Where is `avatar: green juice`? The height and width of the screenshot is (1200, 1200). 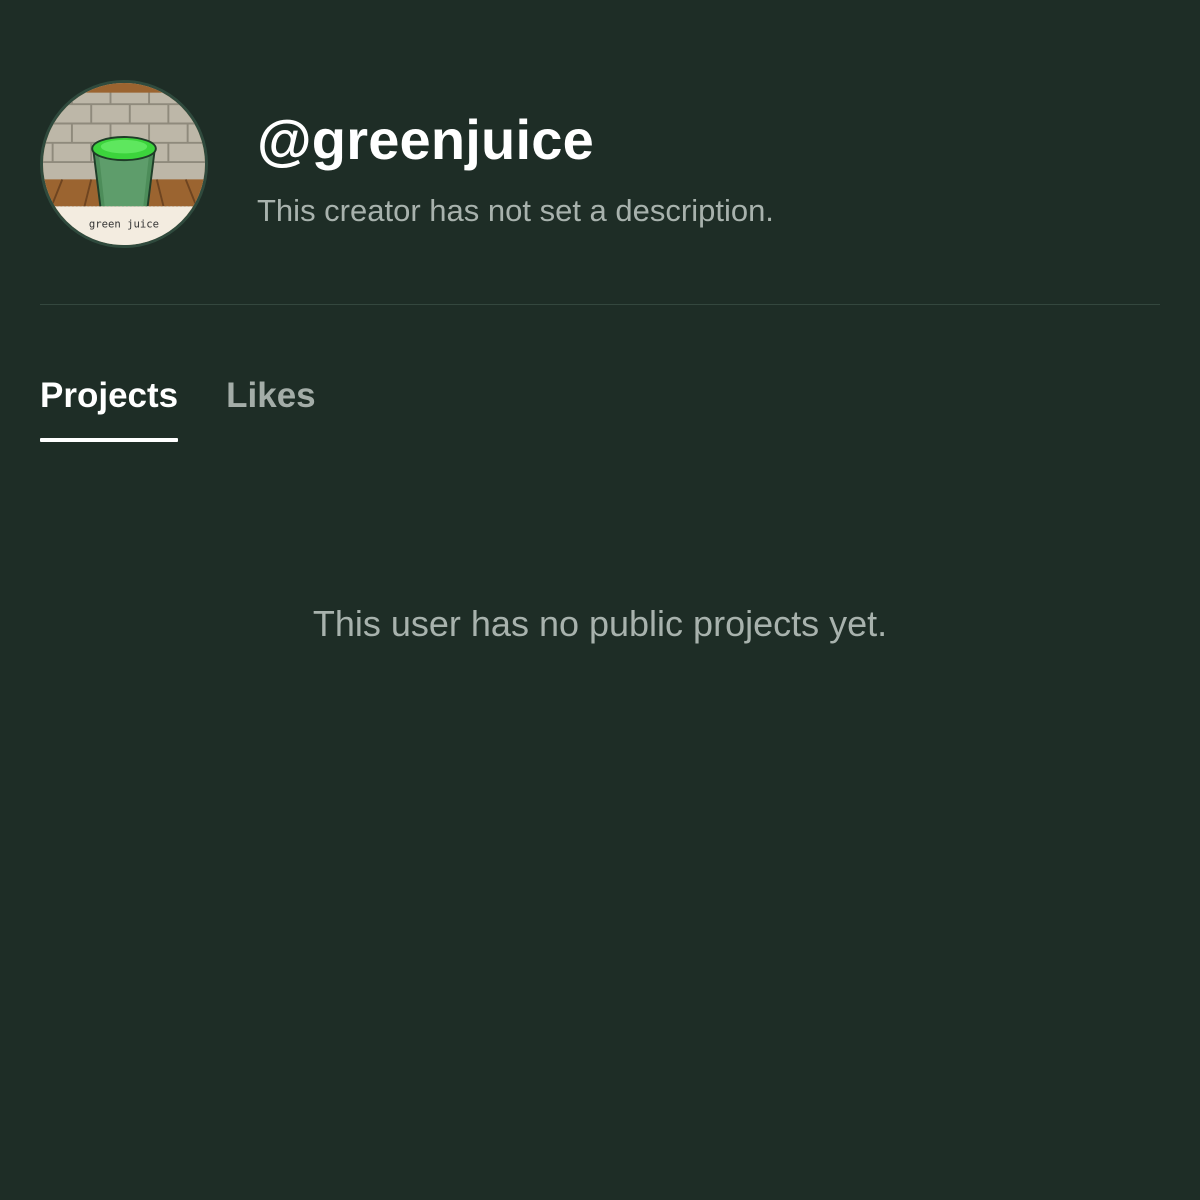 avatar: green juice is located at coordinates (124, 164).